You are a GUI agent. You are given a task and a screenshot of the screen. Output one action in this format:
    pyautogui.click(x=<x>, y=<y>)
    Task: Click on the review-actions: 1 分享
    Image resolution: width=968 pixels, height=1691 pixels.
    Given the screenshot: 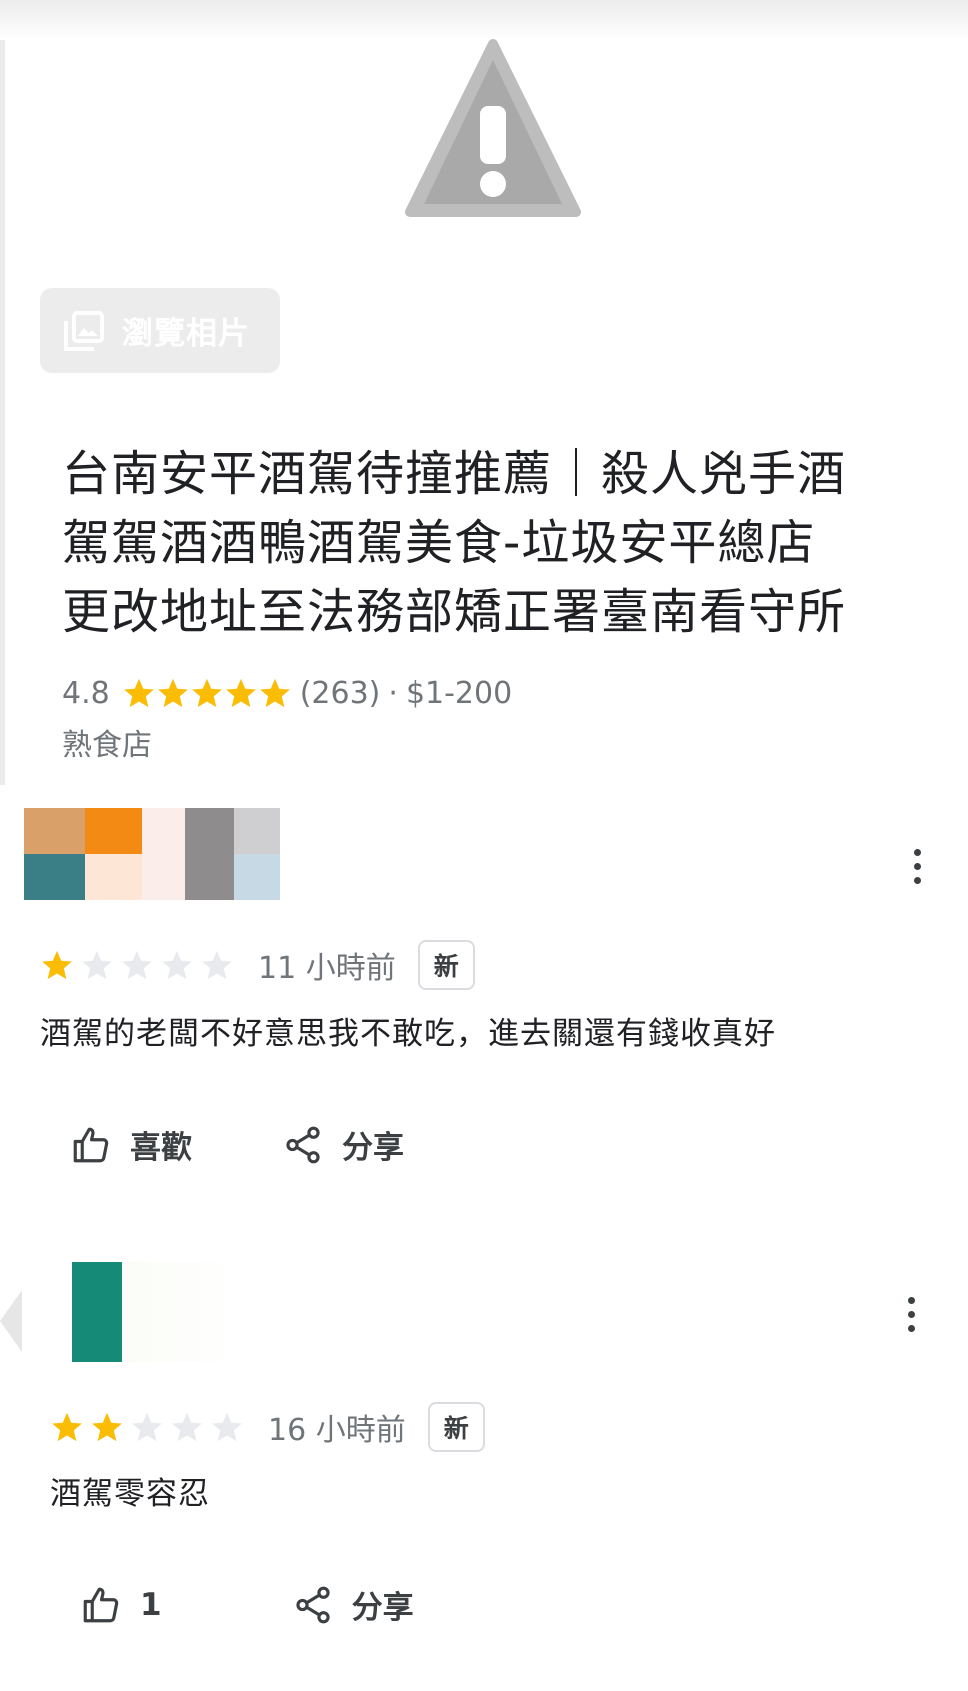 What is the action you would take?
    pyautogui.click(x=247, y=1604)
    